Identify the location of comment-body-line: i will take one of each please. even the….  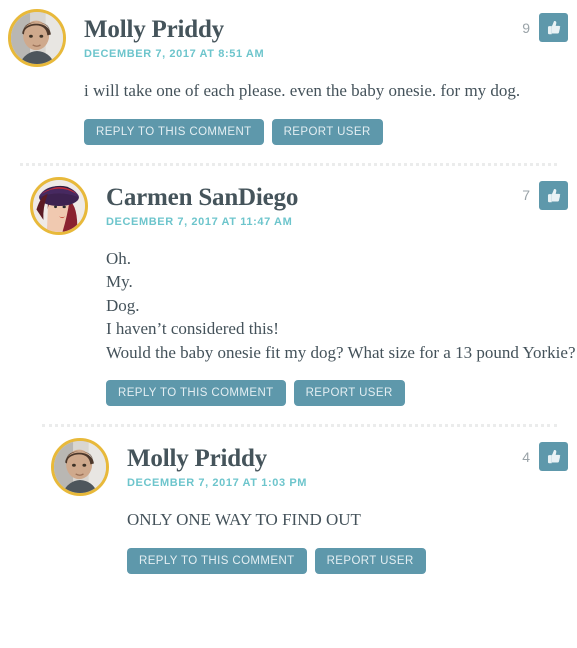
(302, 90).